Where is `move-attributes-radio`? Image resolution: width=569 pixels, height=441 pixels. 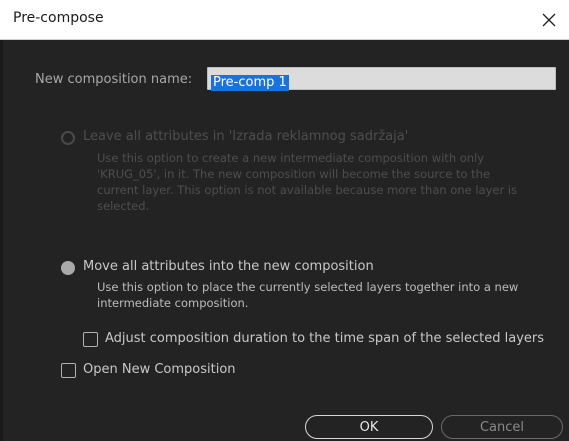 move-attributes-radio is located at coordinates (68, 268).